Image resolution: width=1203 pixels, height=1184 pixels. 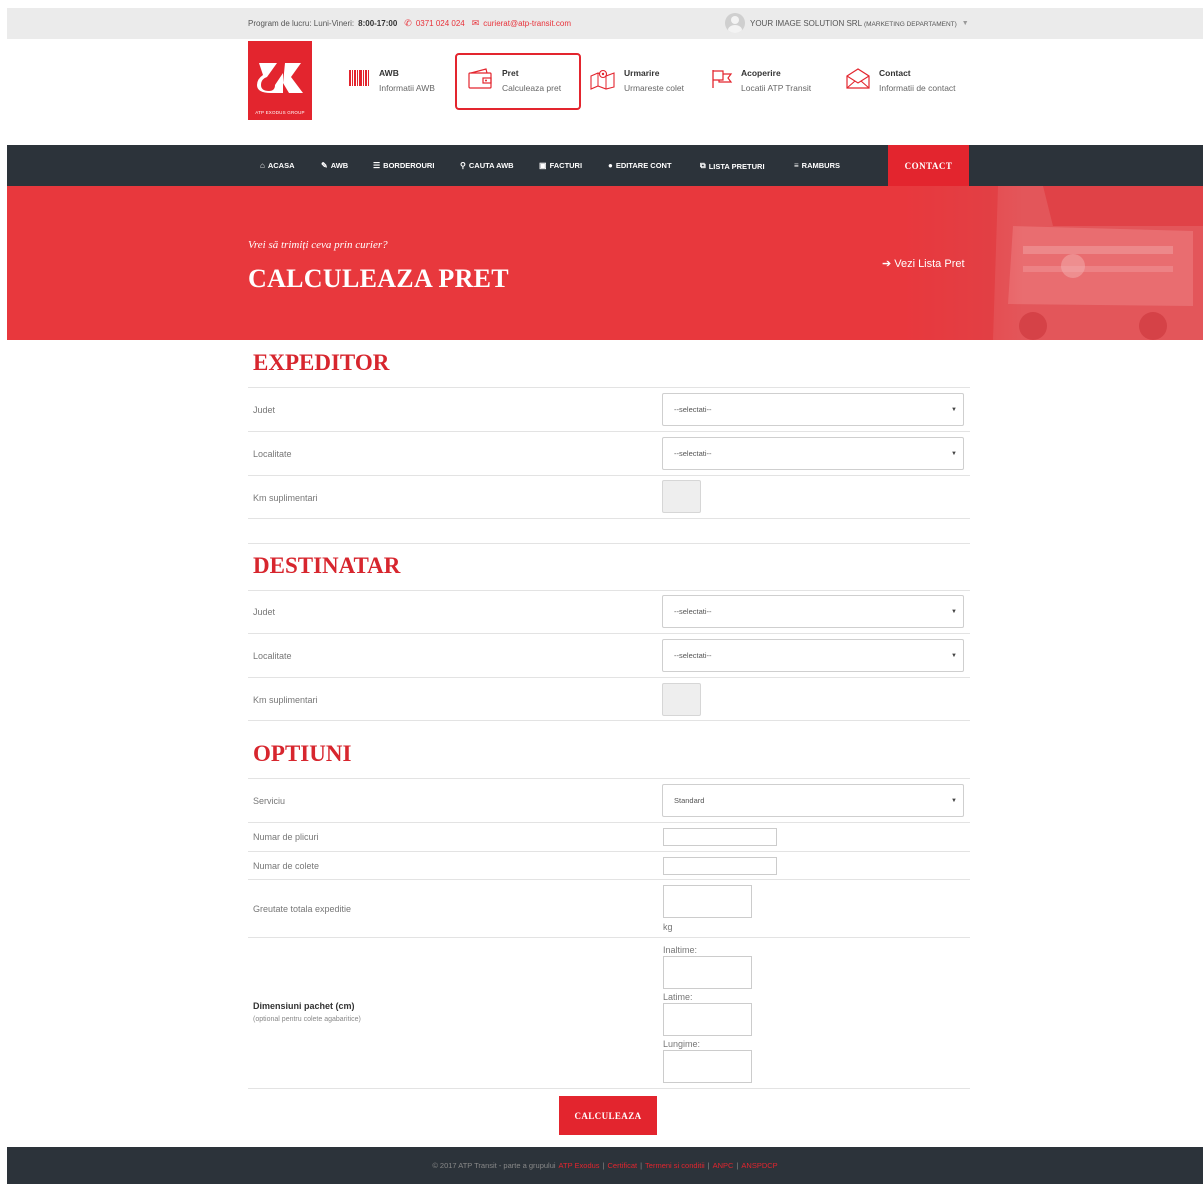 I want to click on email-link: curierat@atp-transit.com, so click(x=527, y=23).